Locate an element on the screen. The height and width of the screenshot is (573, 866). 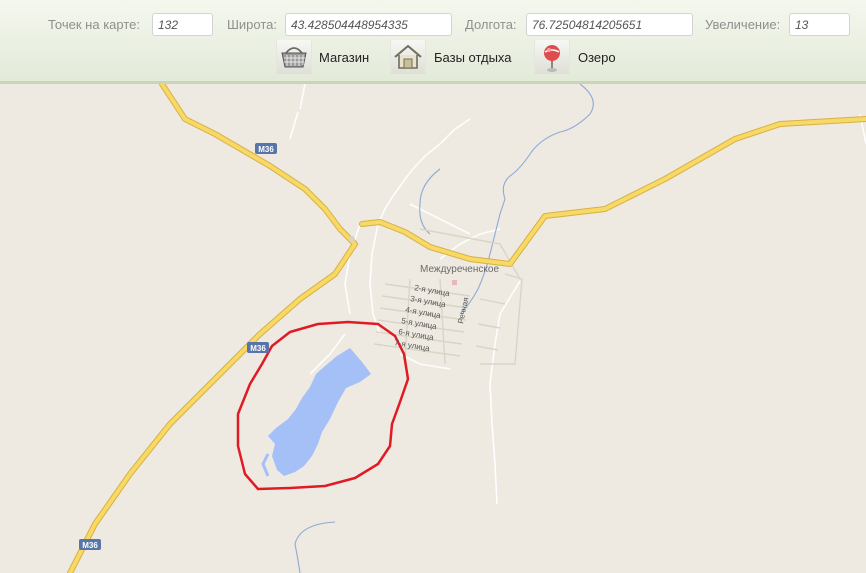
house-icon is located at coordinates (408, 57).